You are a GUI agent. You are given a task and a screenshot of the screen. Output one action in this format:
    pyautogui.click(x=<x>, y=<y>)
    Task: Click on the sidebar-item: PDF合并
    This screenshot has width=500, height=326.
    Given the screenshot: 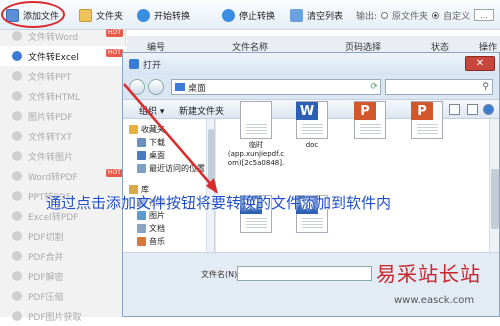 What is the action you would take?
    pyautogui.click(x=63, y=256)
    